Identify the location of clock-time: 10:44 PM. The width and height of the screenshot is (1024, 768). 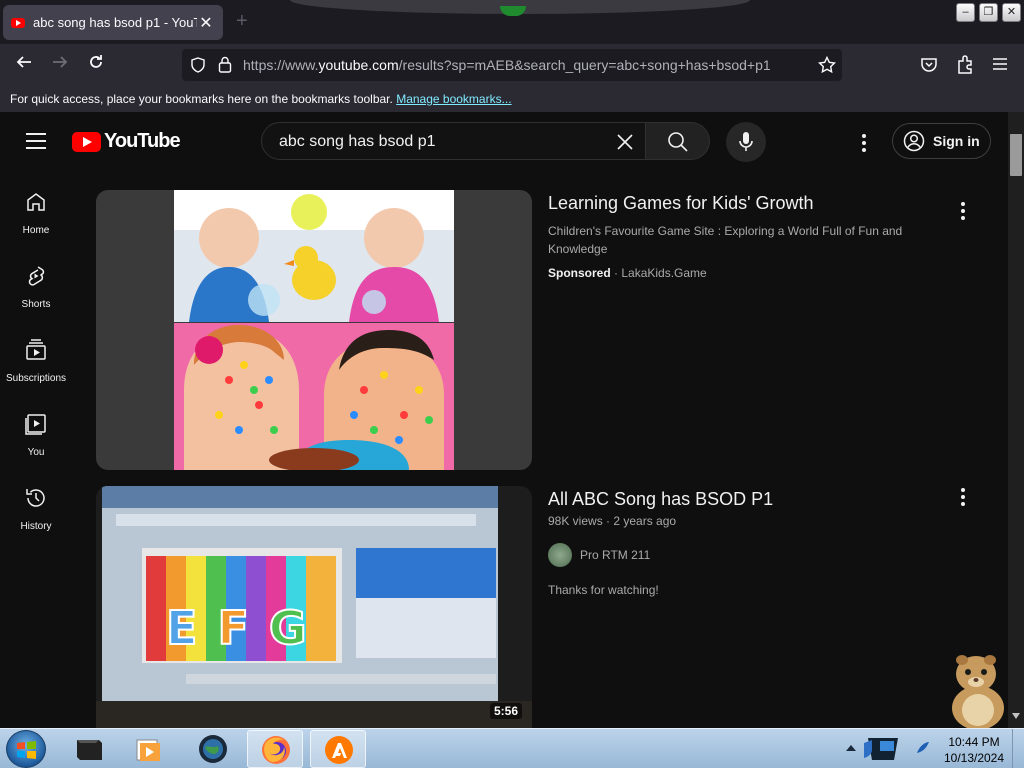
(974, 742).